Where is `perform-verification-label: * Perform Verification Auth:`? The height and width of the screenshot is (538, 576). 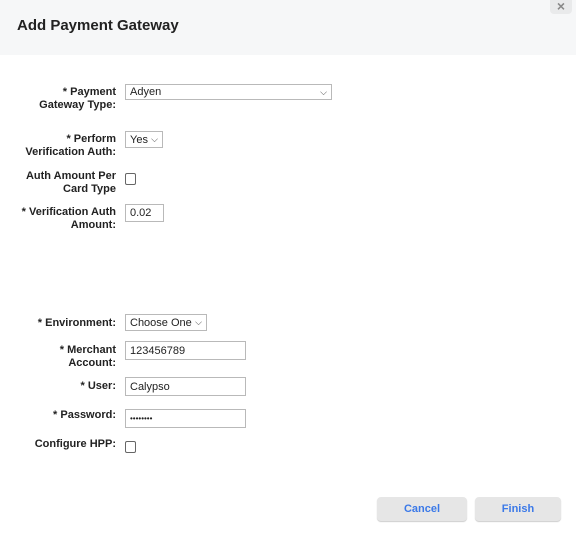 perform-verification-label: * Perform Verification Auth: is located at coordinates (70, 145).